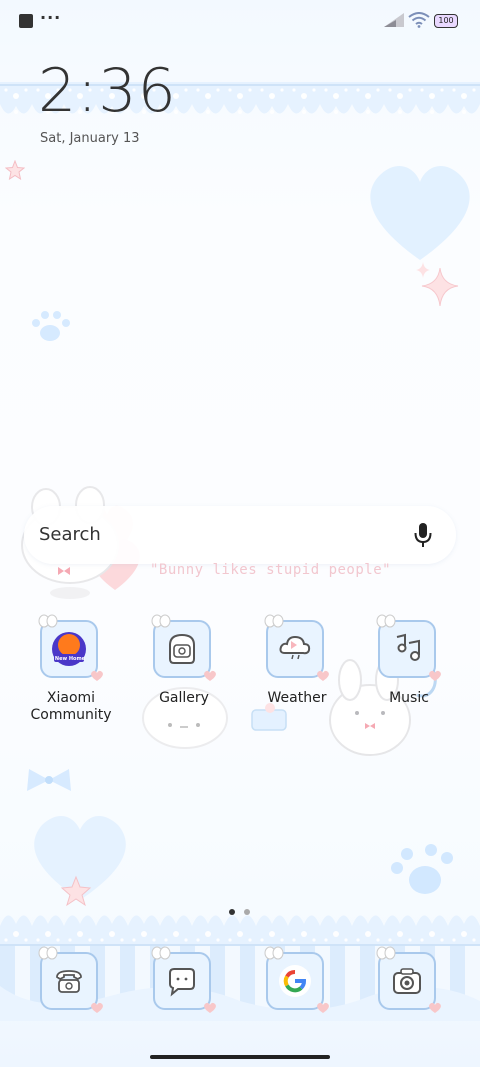 The height and width of the screenshot is (1067, 480). What do you see at coordinates (70, 534) in the screenshot?
I see `search-label: Search` at bounding box center [70, 534].